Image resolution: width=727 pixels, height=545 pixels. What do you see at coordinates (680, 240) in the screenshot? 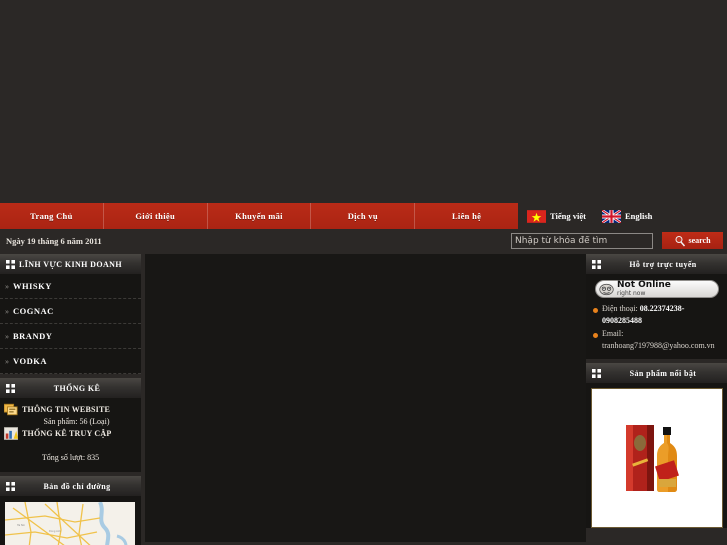
I see `magnifier-icon` at bounding box center [680, 240].